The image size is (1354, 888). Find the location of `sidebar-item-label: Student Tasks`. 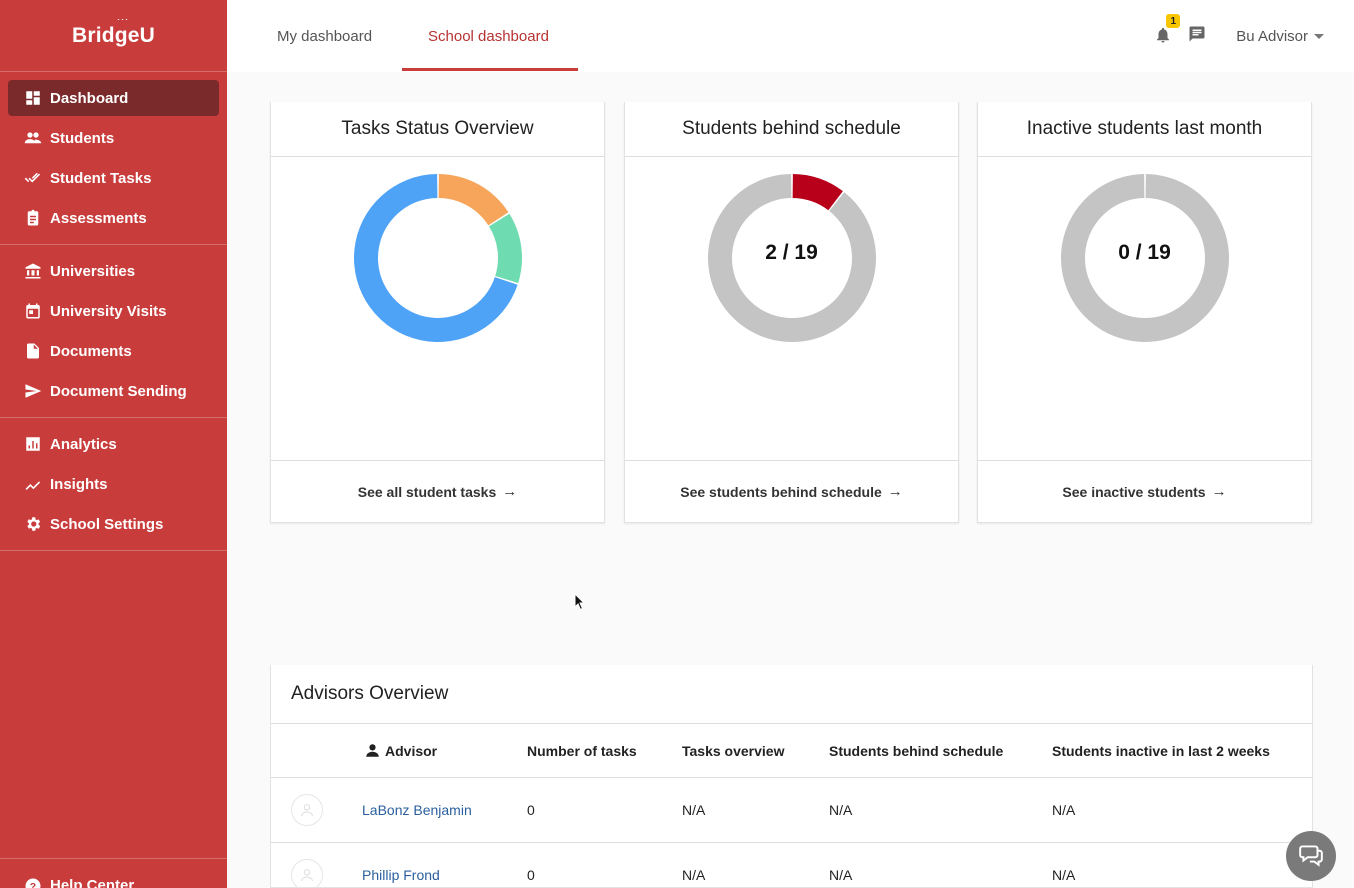

sidebar-item-label: Student Tasks is located at coordinates (101, 178).